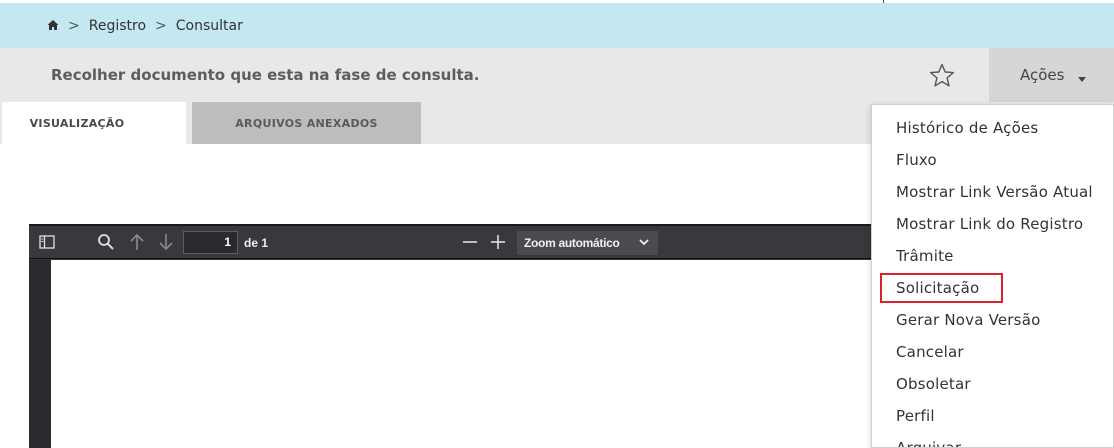  I want to click on actions-button-label: Ações, so click(1042, 75).